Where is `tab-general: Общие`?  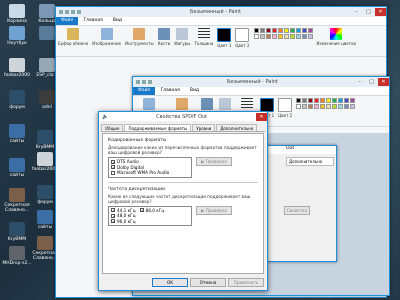
tab-general: Общие is located at coordinates (112, 127).